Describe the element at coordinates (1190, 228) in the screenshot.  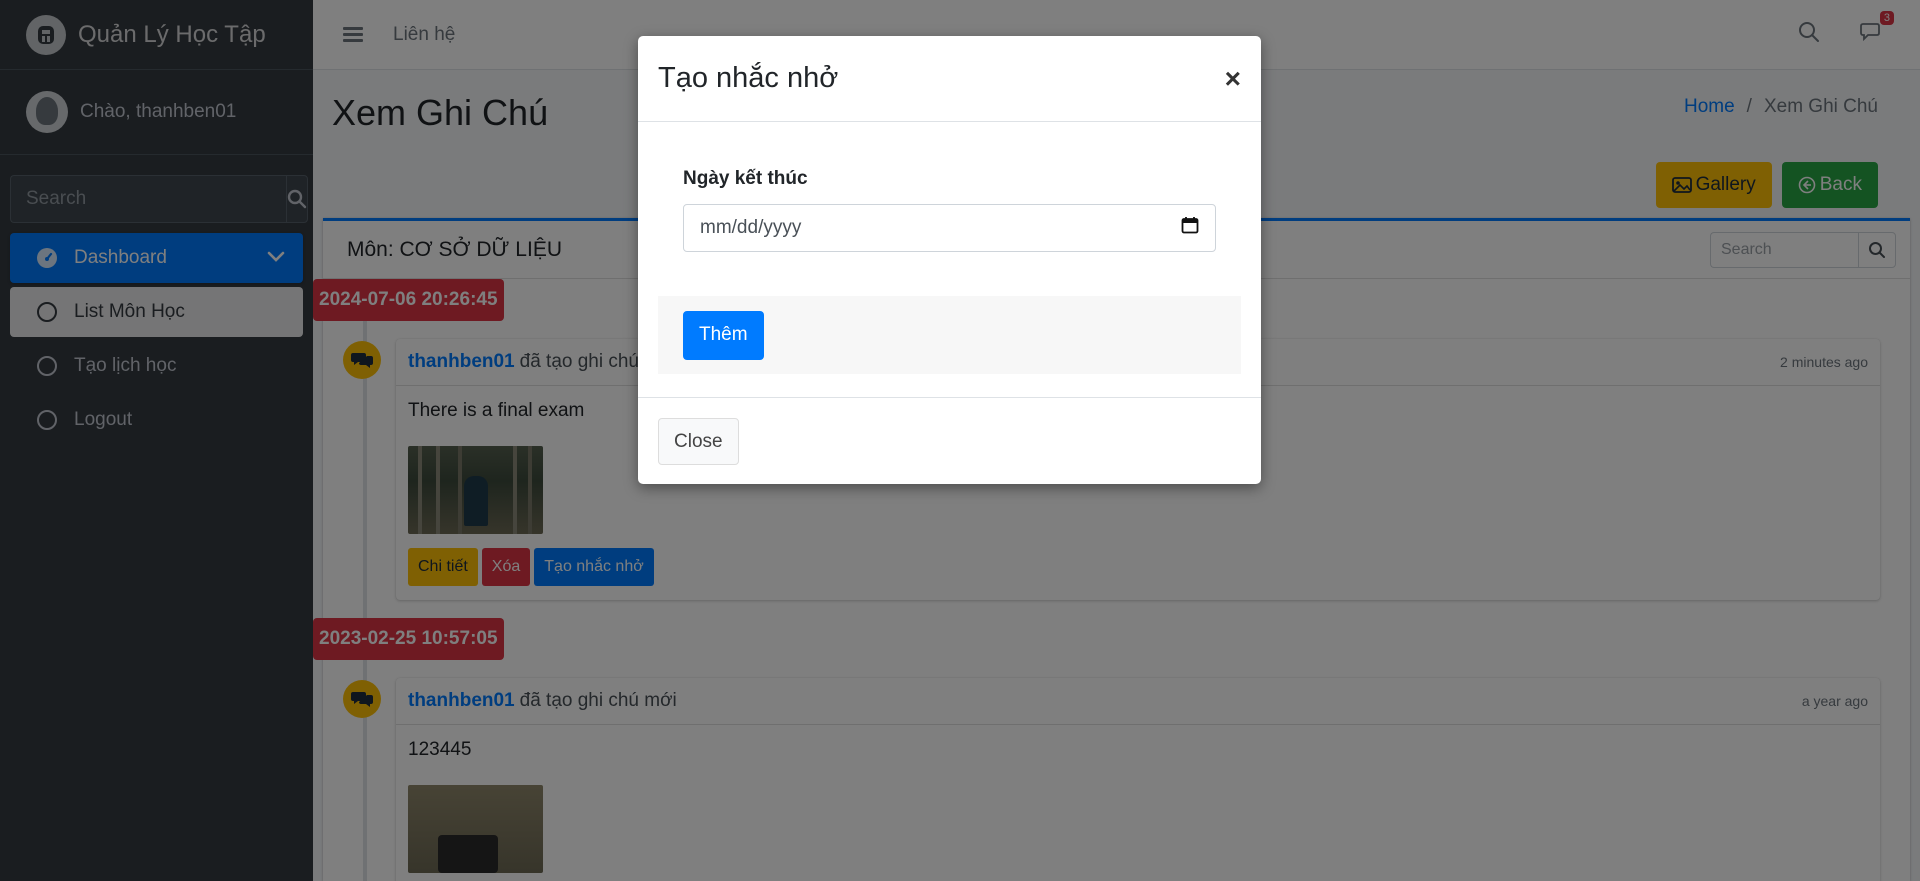
I see `calendar-icon` at that location.